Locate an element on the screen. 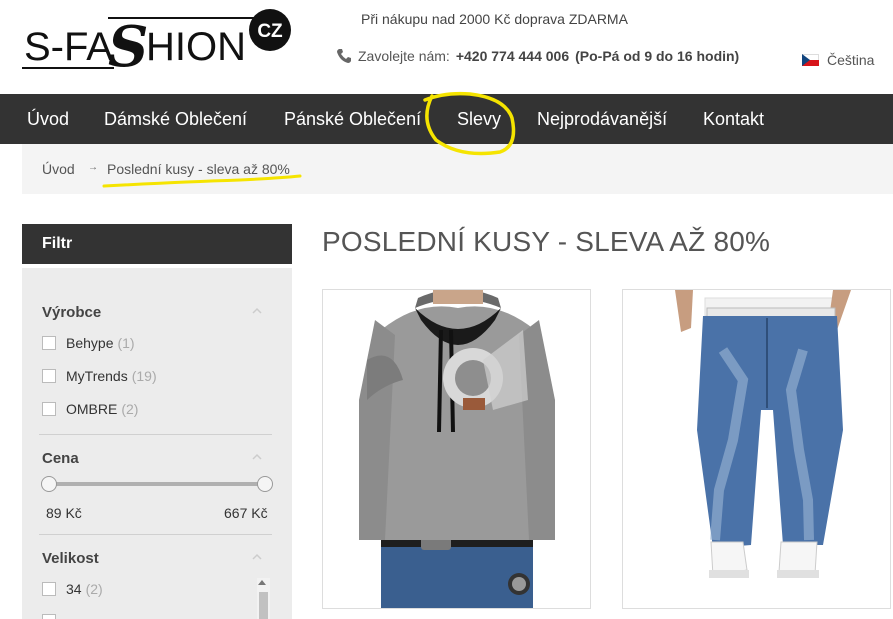  nav-item-slevy: Slevy is located at coordinates (479, 119).